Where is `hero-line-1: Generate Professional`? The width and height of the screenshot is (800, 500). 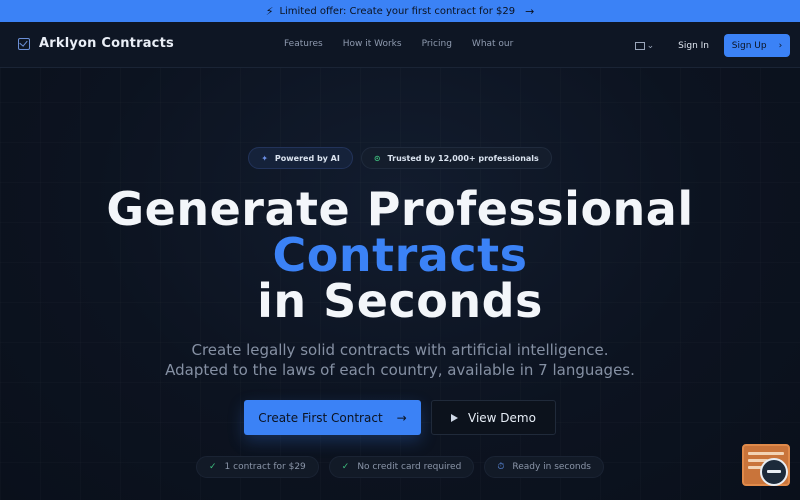
hero-line-1: Generate Professional is located at coordinates (400, 209).